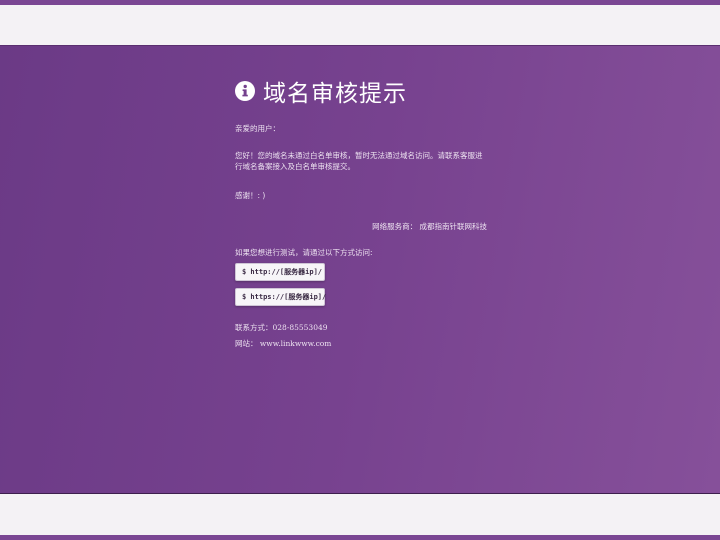 Image resolution: width=720 pixels, height=540 pixels. What do you see at coordinates (246, 343) in the screenshot?
I see `website-label: 网站：` at bounding box center [246, 343].